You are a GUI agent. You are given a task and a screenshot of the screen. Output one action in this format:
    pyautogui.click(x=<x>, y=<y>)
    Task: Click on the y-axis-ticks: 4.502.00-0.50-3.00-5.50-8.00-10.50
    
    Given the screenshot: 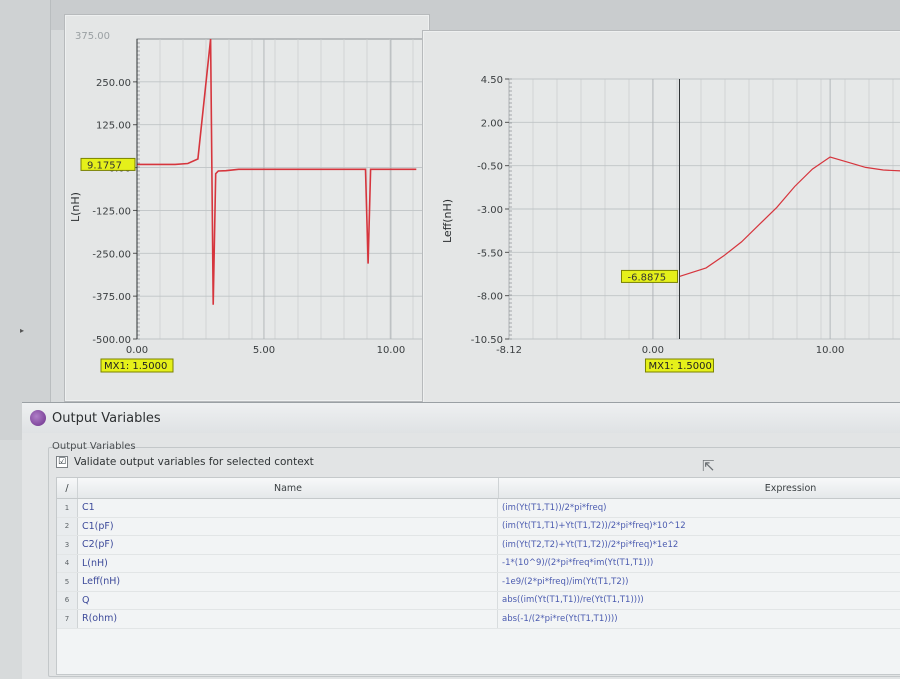 What is the action you would take?
    pyautogui.click(x=491, y=210)
    